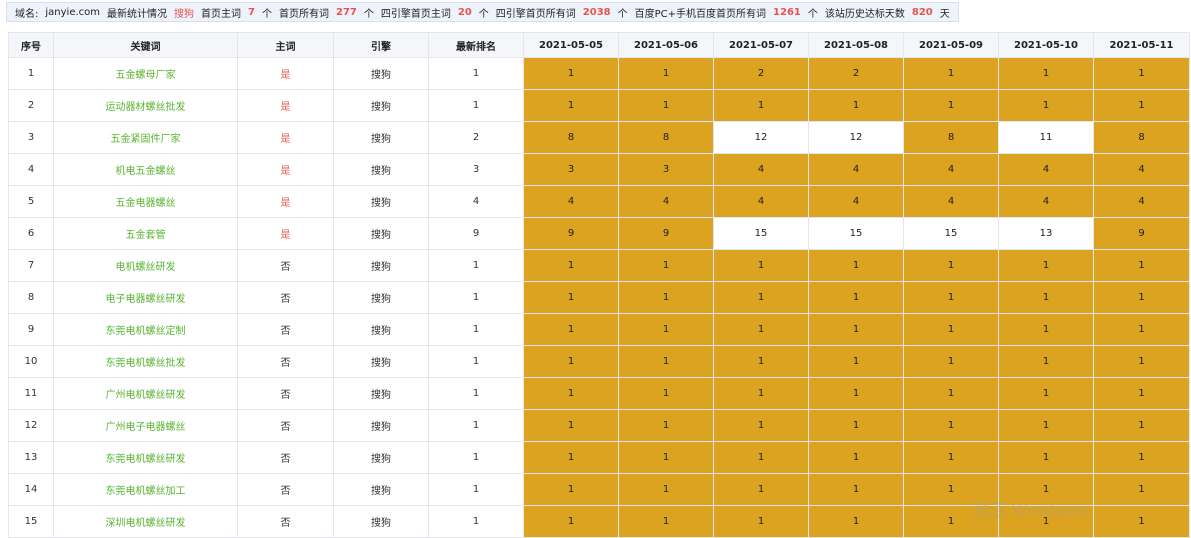 Image resolution: width=1191 pixels, height=538 pixels. What do you see at coordinates (251, 12) in the screenshot?
I see `home-main-count: 7` at bounding box center [251, 12].